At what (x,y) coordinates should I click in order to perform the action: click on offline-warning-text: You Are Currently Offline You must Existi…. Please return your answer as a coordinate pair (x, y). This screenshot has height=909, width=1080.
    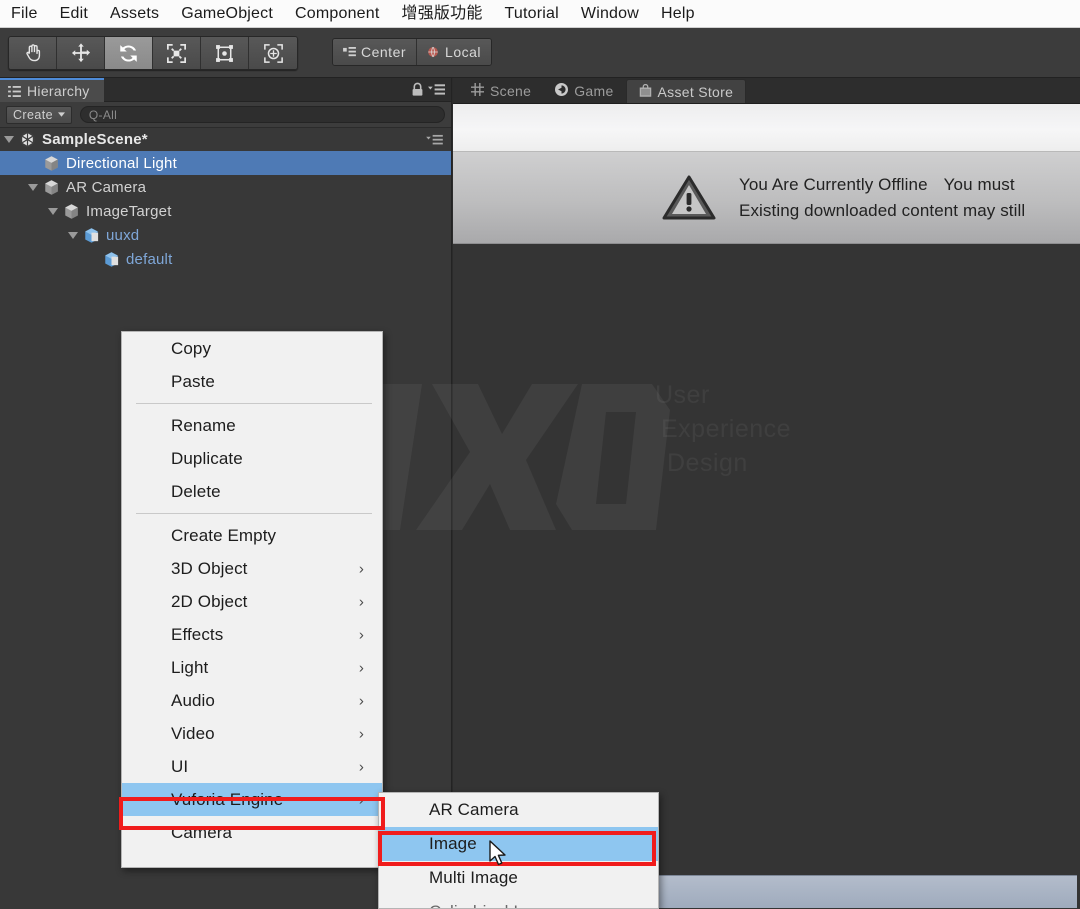
    Looking at the image, I should click on (882, 198).